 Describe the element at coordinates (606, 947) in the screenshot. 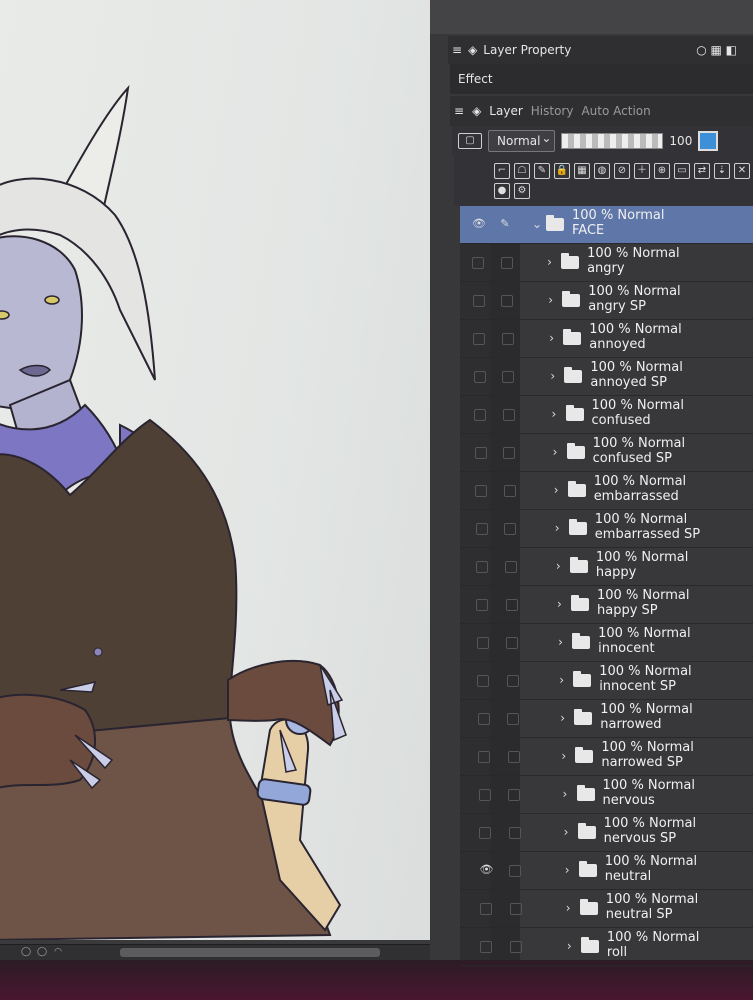

I see `layer-folder-row: › 100 % Normal roll` at that location.